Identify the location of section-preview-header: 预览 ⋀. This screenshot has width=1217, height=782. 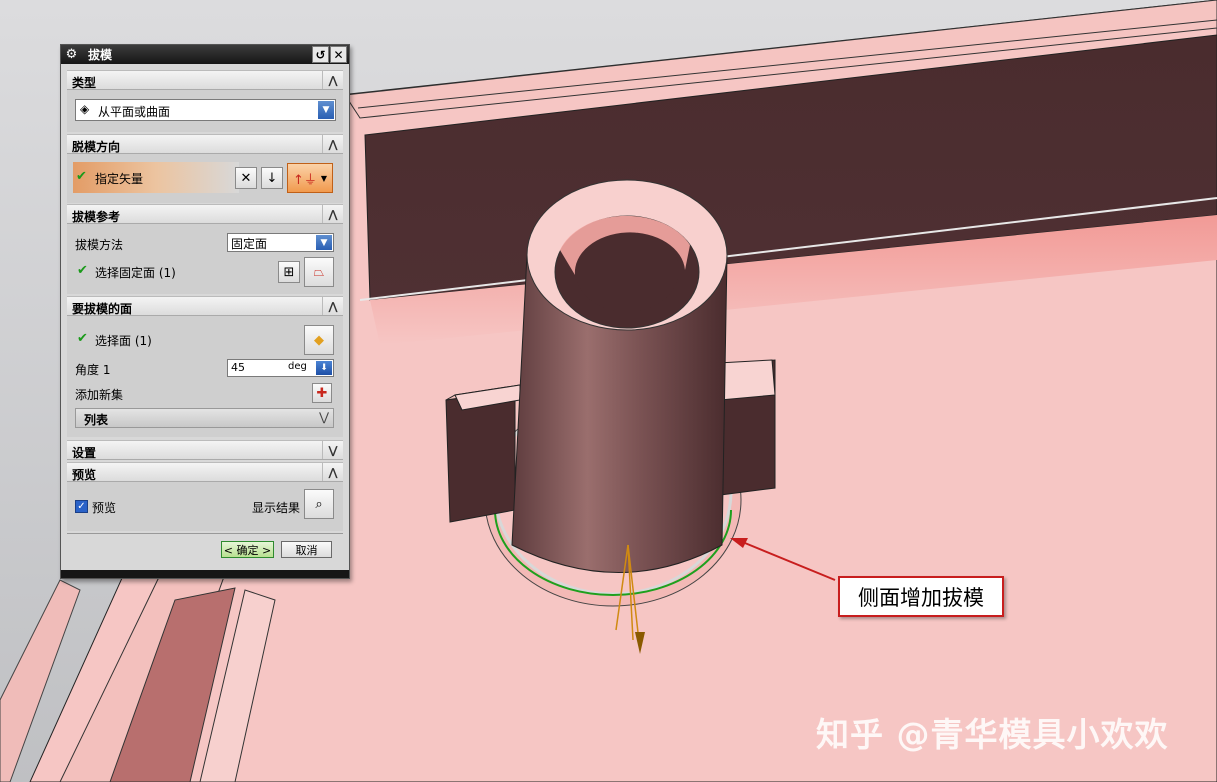
(205, 472).